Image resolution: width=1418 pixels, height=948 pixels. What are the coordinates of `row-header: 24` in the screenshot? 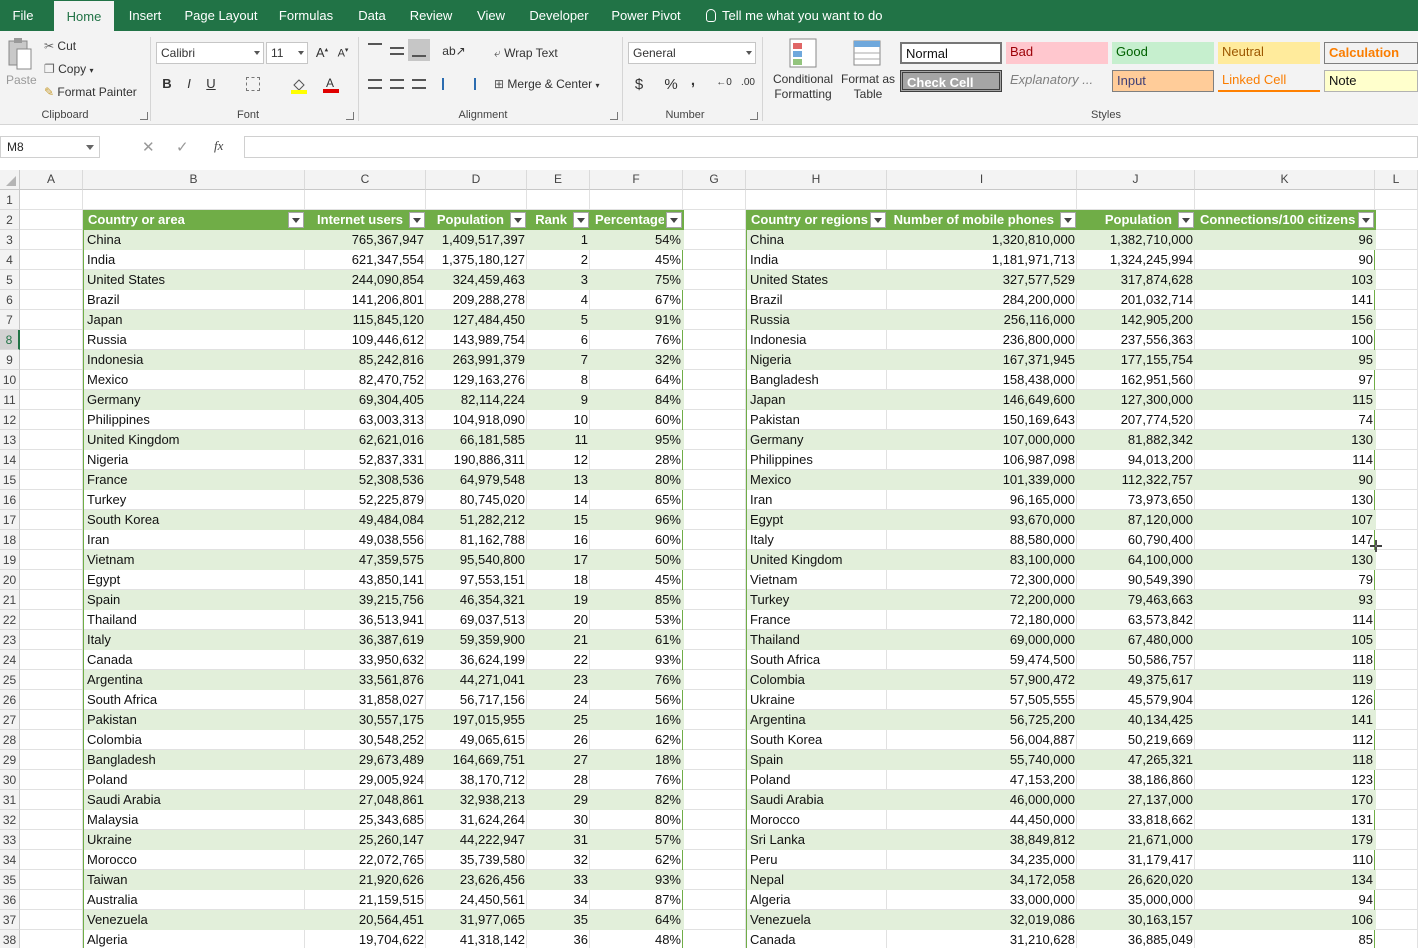 It's located at (10, 660).